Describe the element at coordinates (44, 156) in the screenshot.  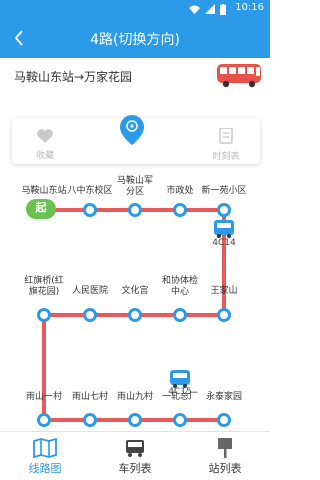
I see `favorite-label: 收藏` at that location.